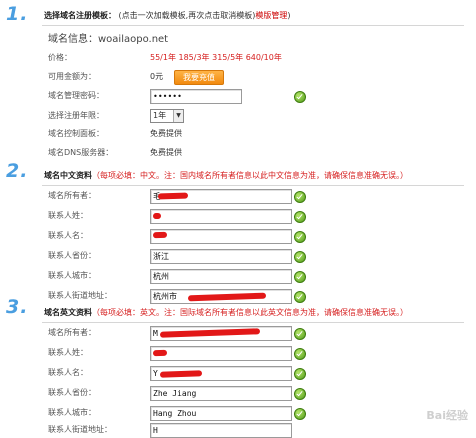  I want to click on step-number-1: 1., so click(17, 14).